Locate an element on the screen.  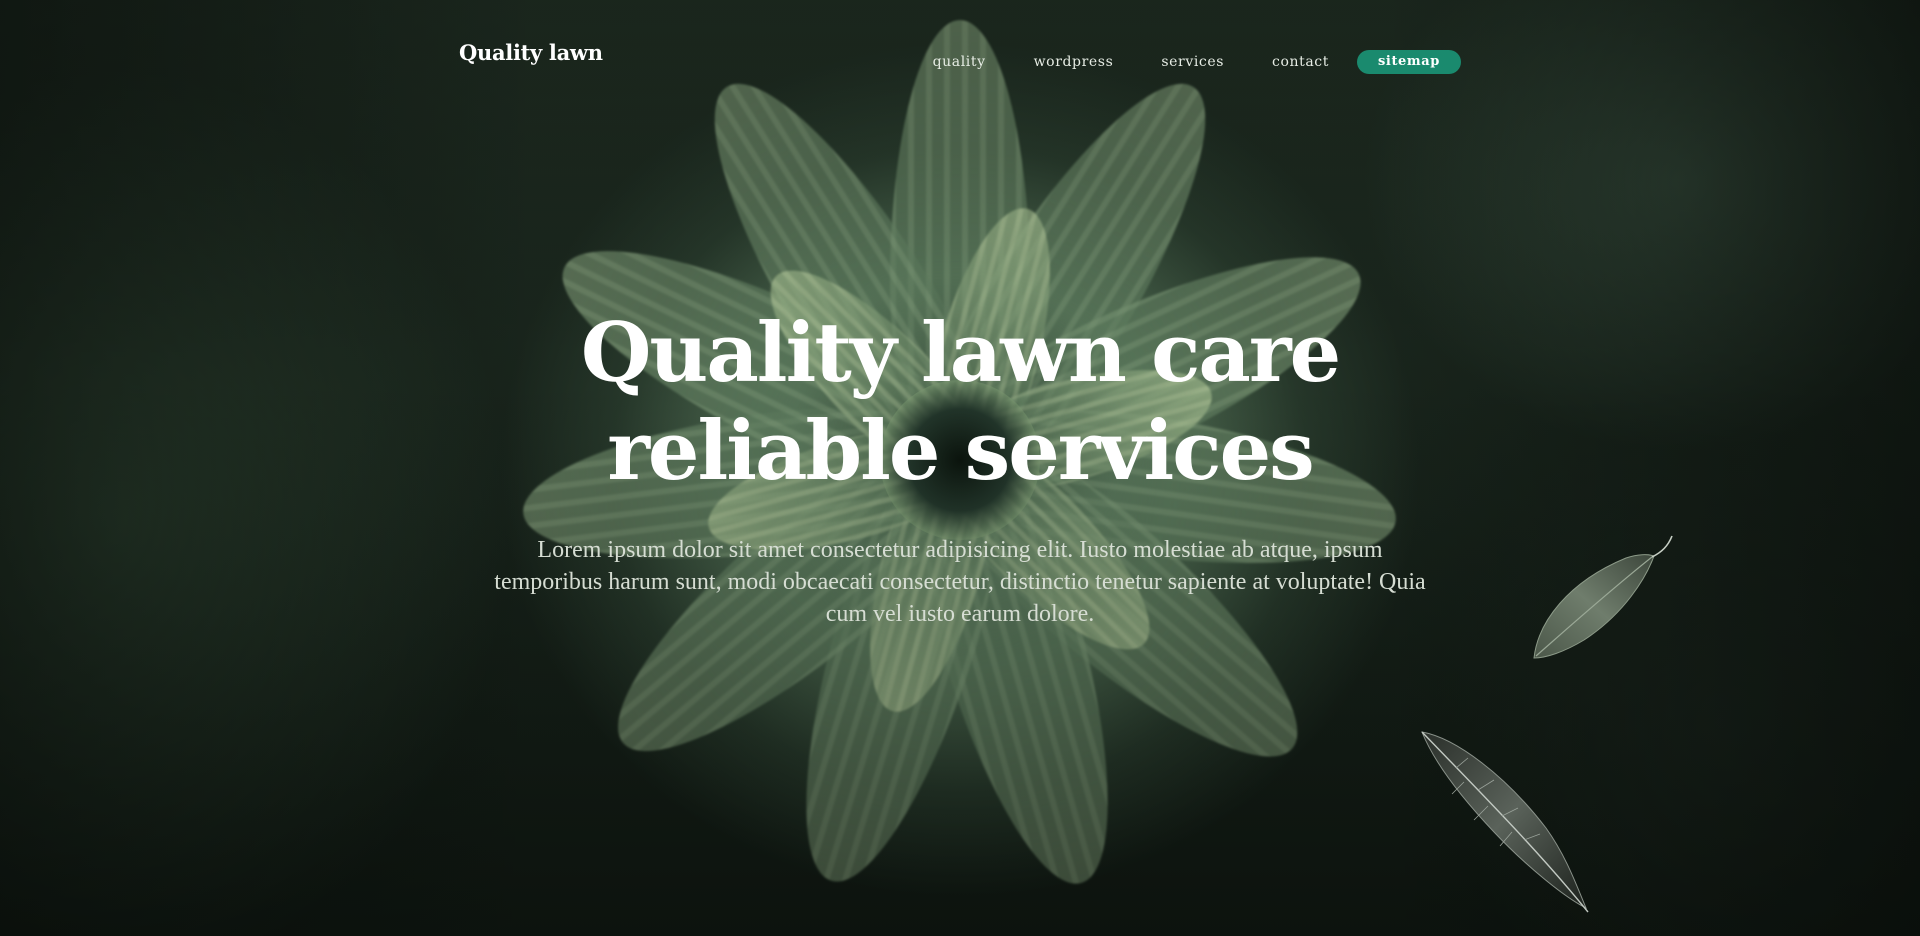
headline-line-1: Quality lawn care is located at coordinates (960, 353).